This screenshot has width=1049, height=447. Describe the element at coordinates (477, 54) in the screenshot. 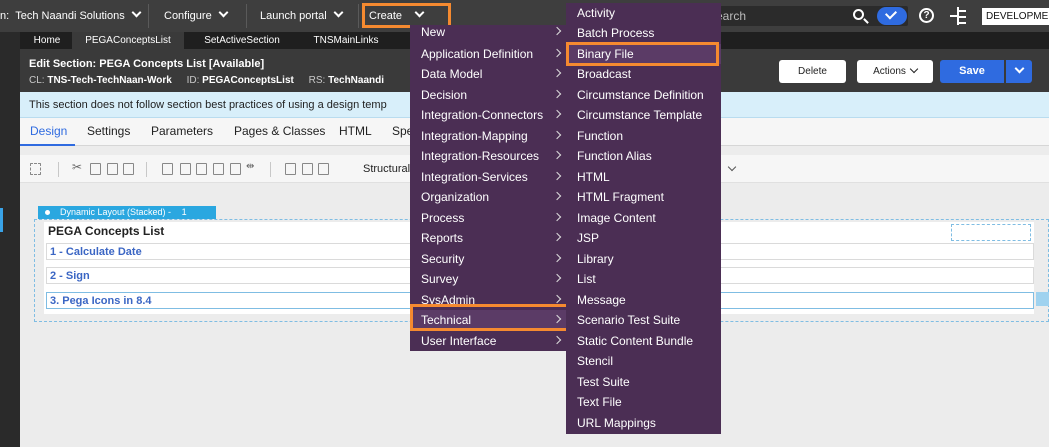

I see `menu-item-label: Application Definition` at that location.